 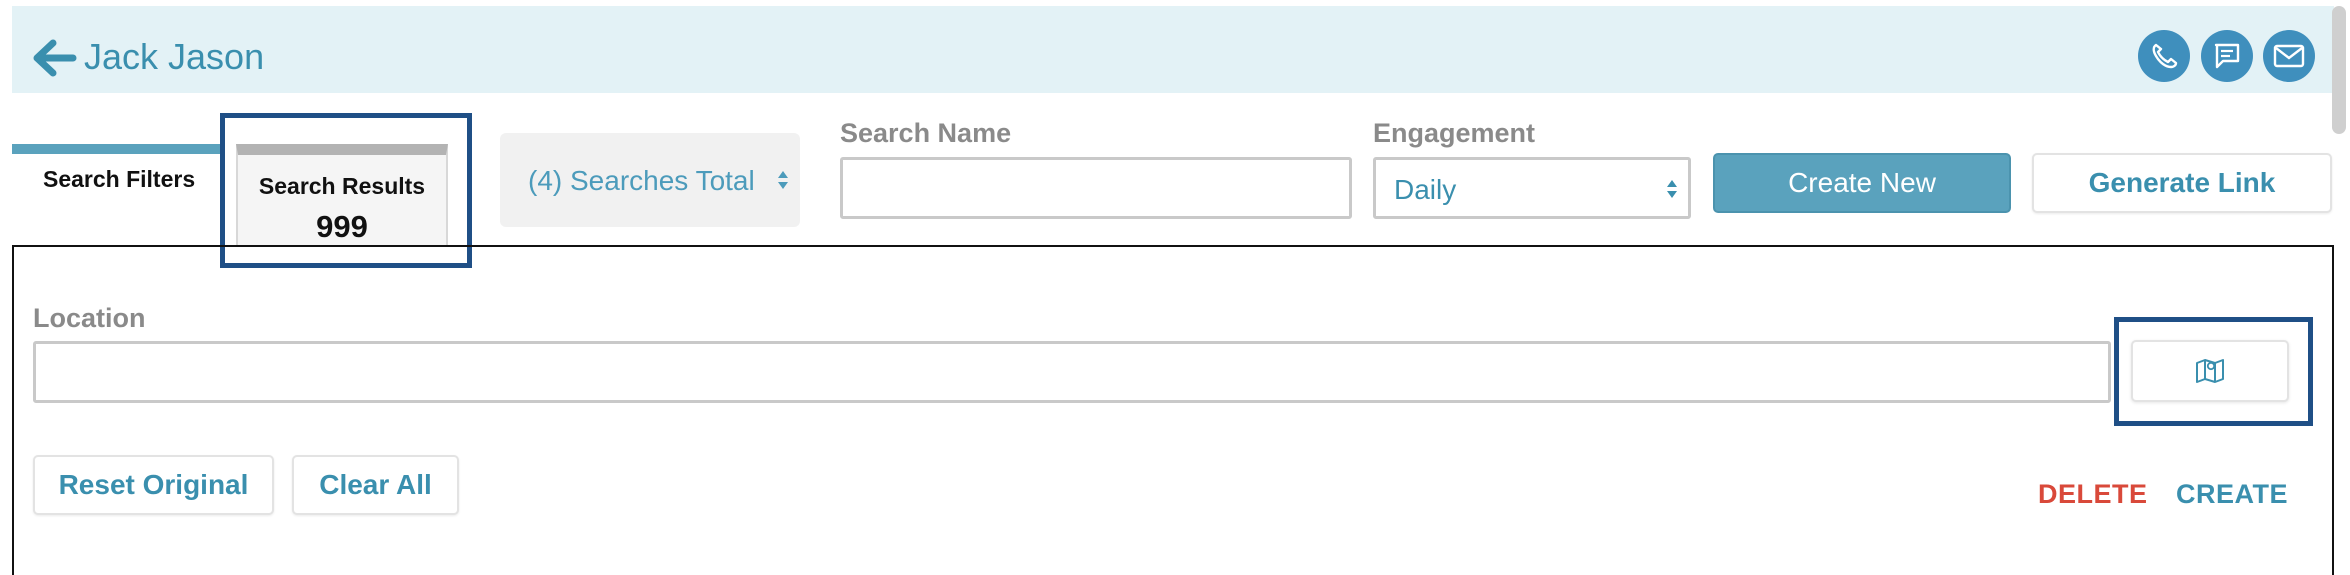 What do you see at coordinates (118, 149) in the screenshot?
I see `active-tab-indicator` at bounding box center [118, 149].